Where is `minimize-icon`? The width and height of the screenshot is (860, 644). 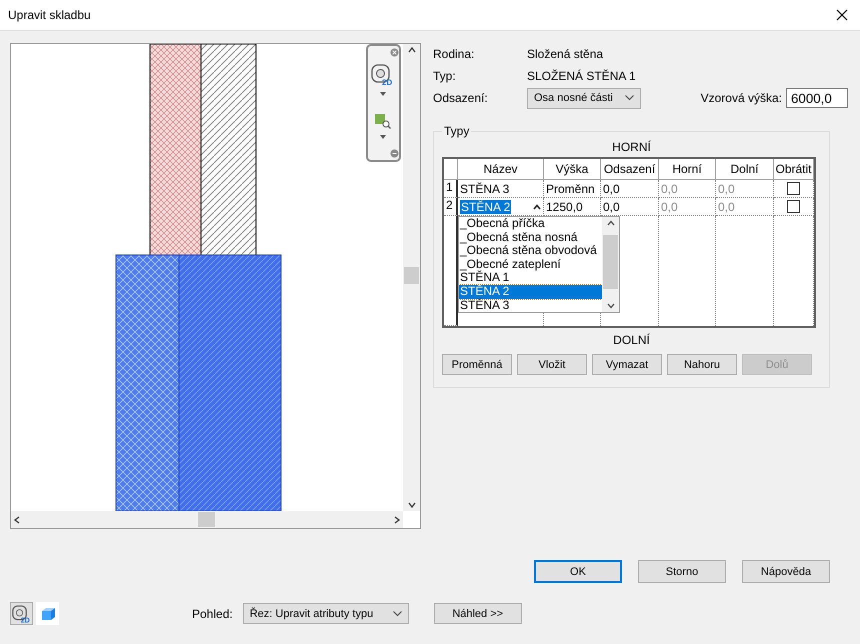
minimize-icon is located at coordinates (394, 153).